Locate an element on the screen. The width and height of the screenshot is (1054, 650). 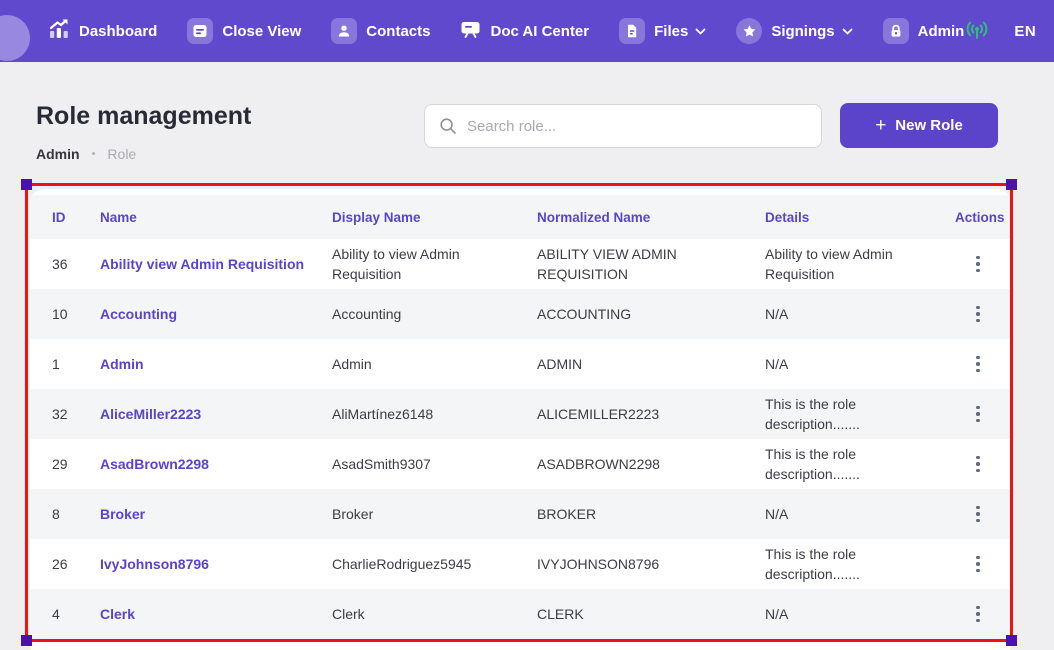
nav-item-contacts: Contacts is located at coordinates (380, 31).